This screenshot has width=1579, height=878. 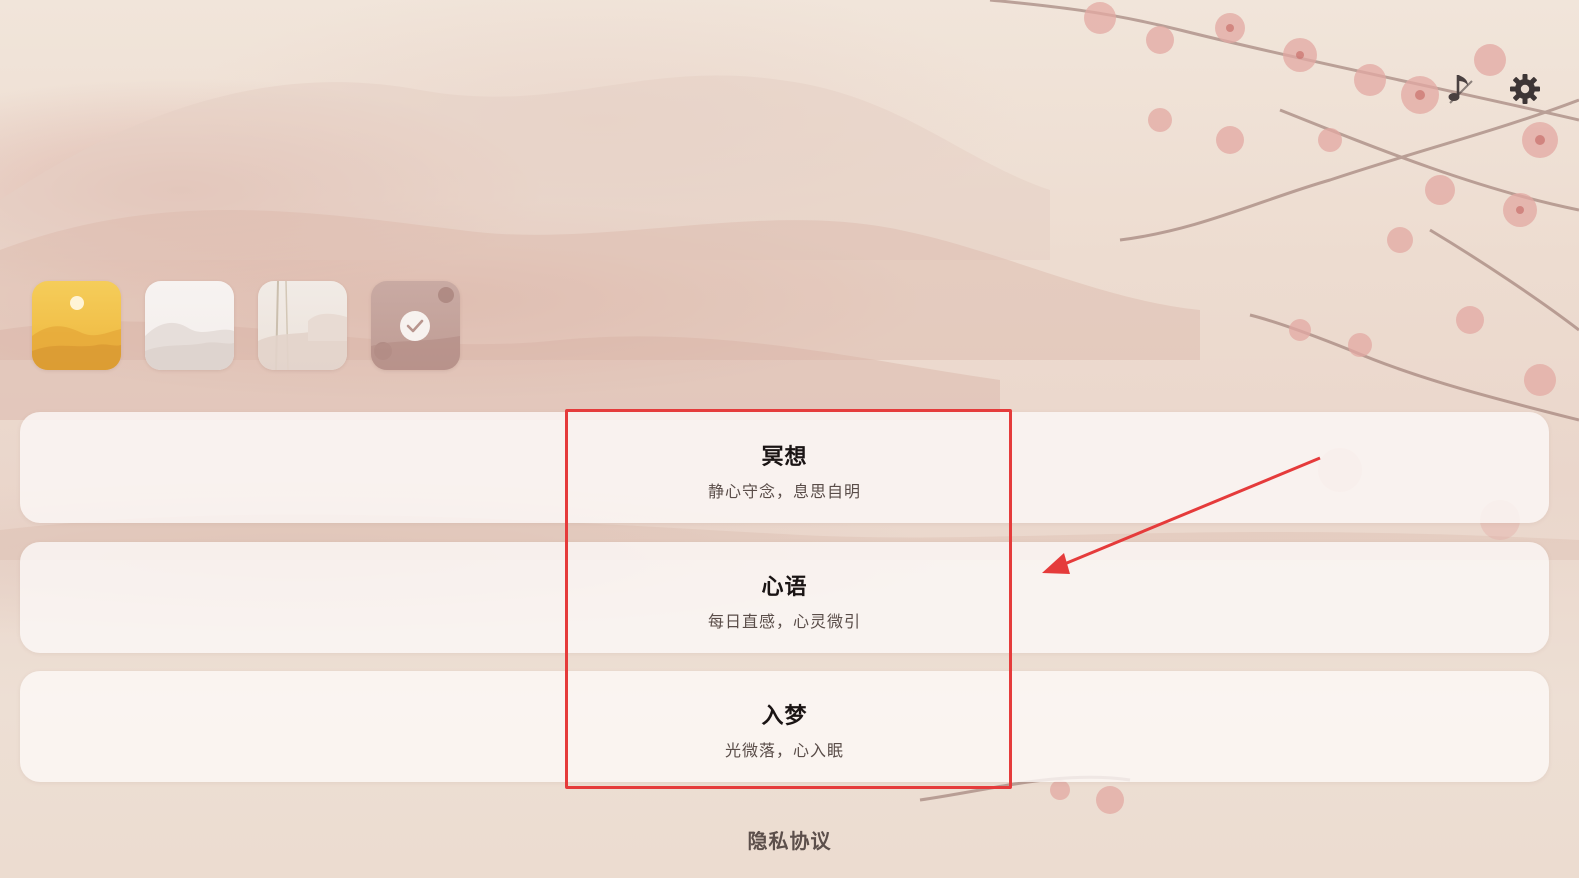 I want to click on mode-subtitle: 每日直感，心灵微引, so click(x=784, y=621).